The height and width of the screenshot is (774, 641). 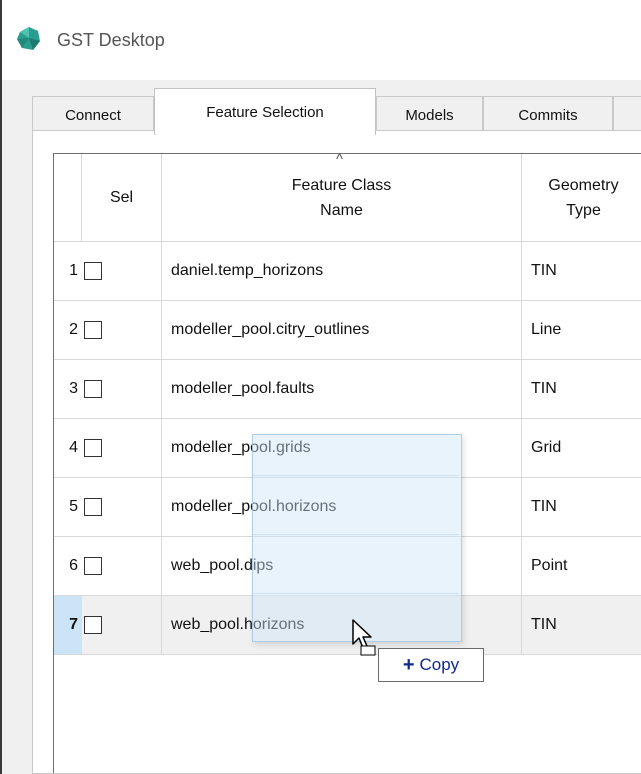 I want to click on feature-class-name: modeller_pool.faults, so click(x=342, y=389).